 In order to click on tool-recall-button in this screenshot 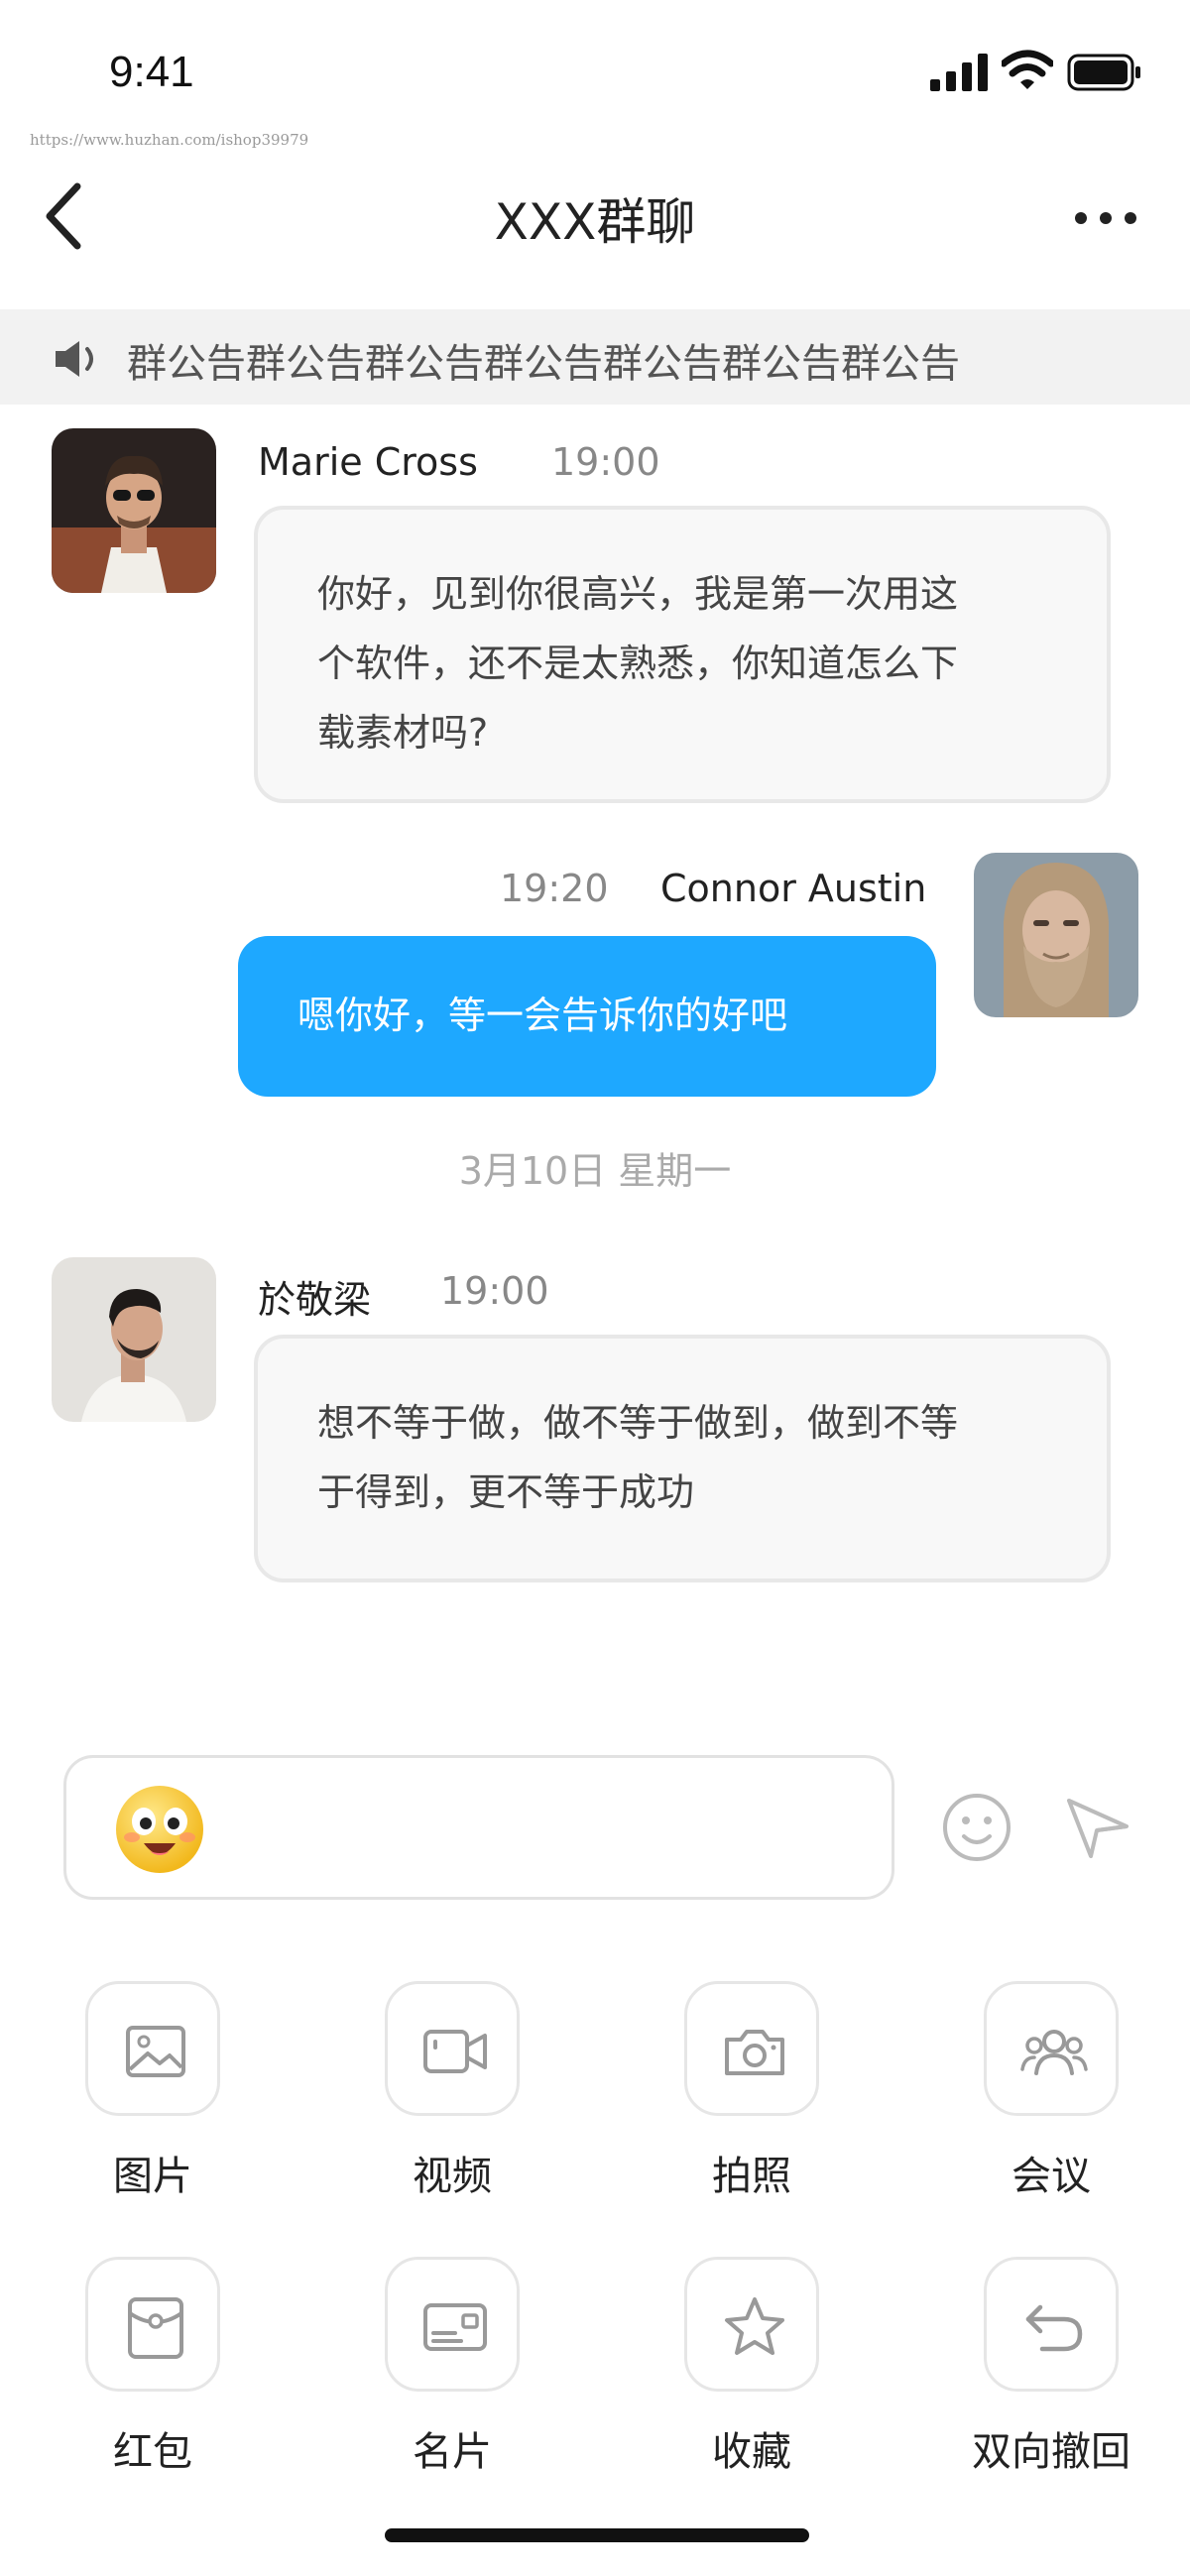, I will do `click(1051, 2325)`.